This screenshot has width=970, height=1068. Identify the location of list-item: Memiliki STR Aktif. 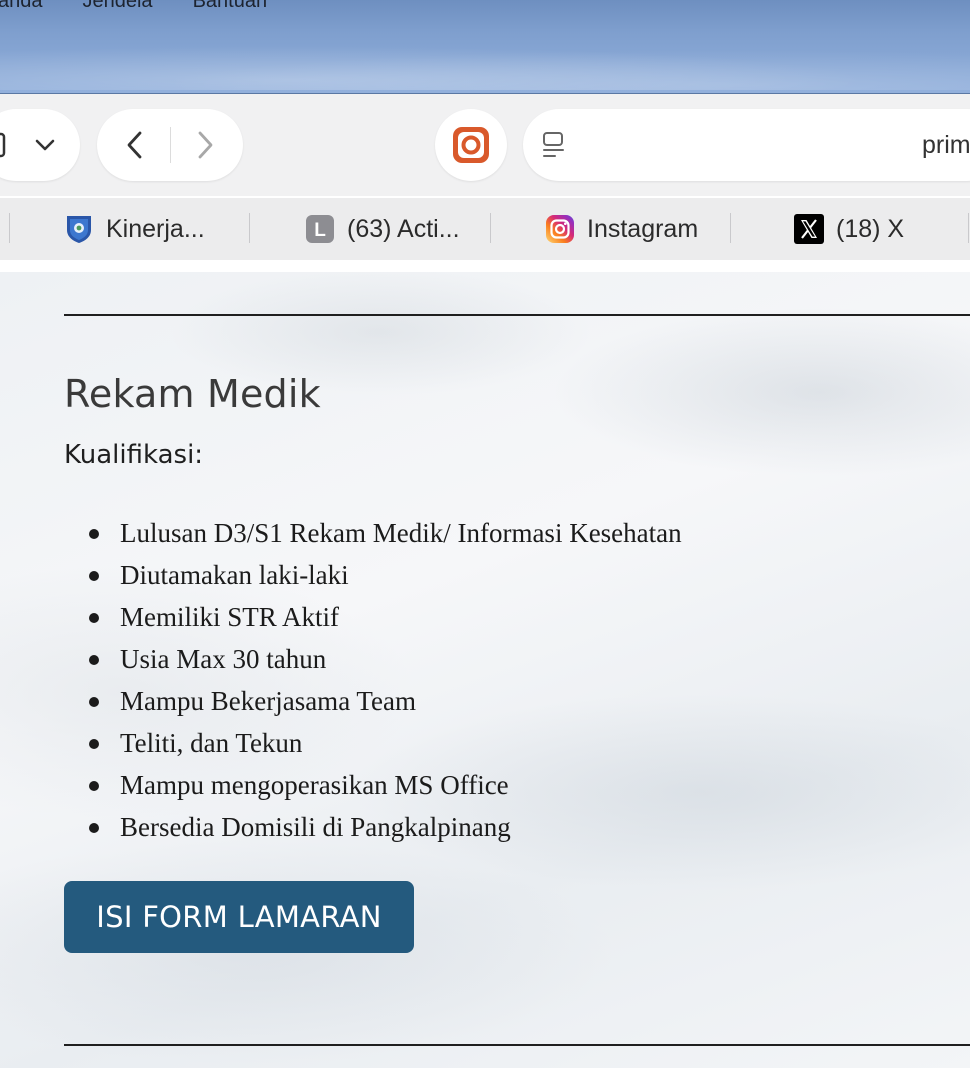
(373, 617).